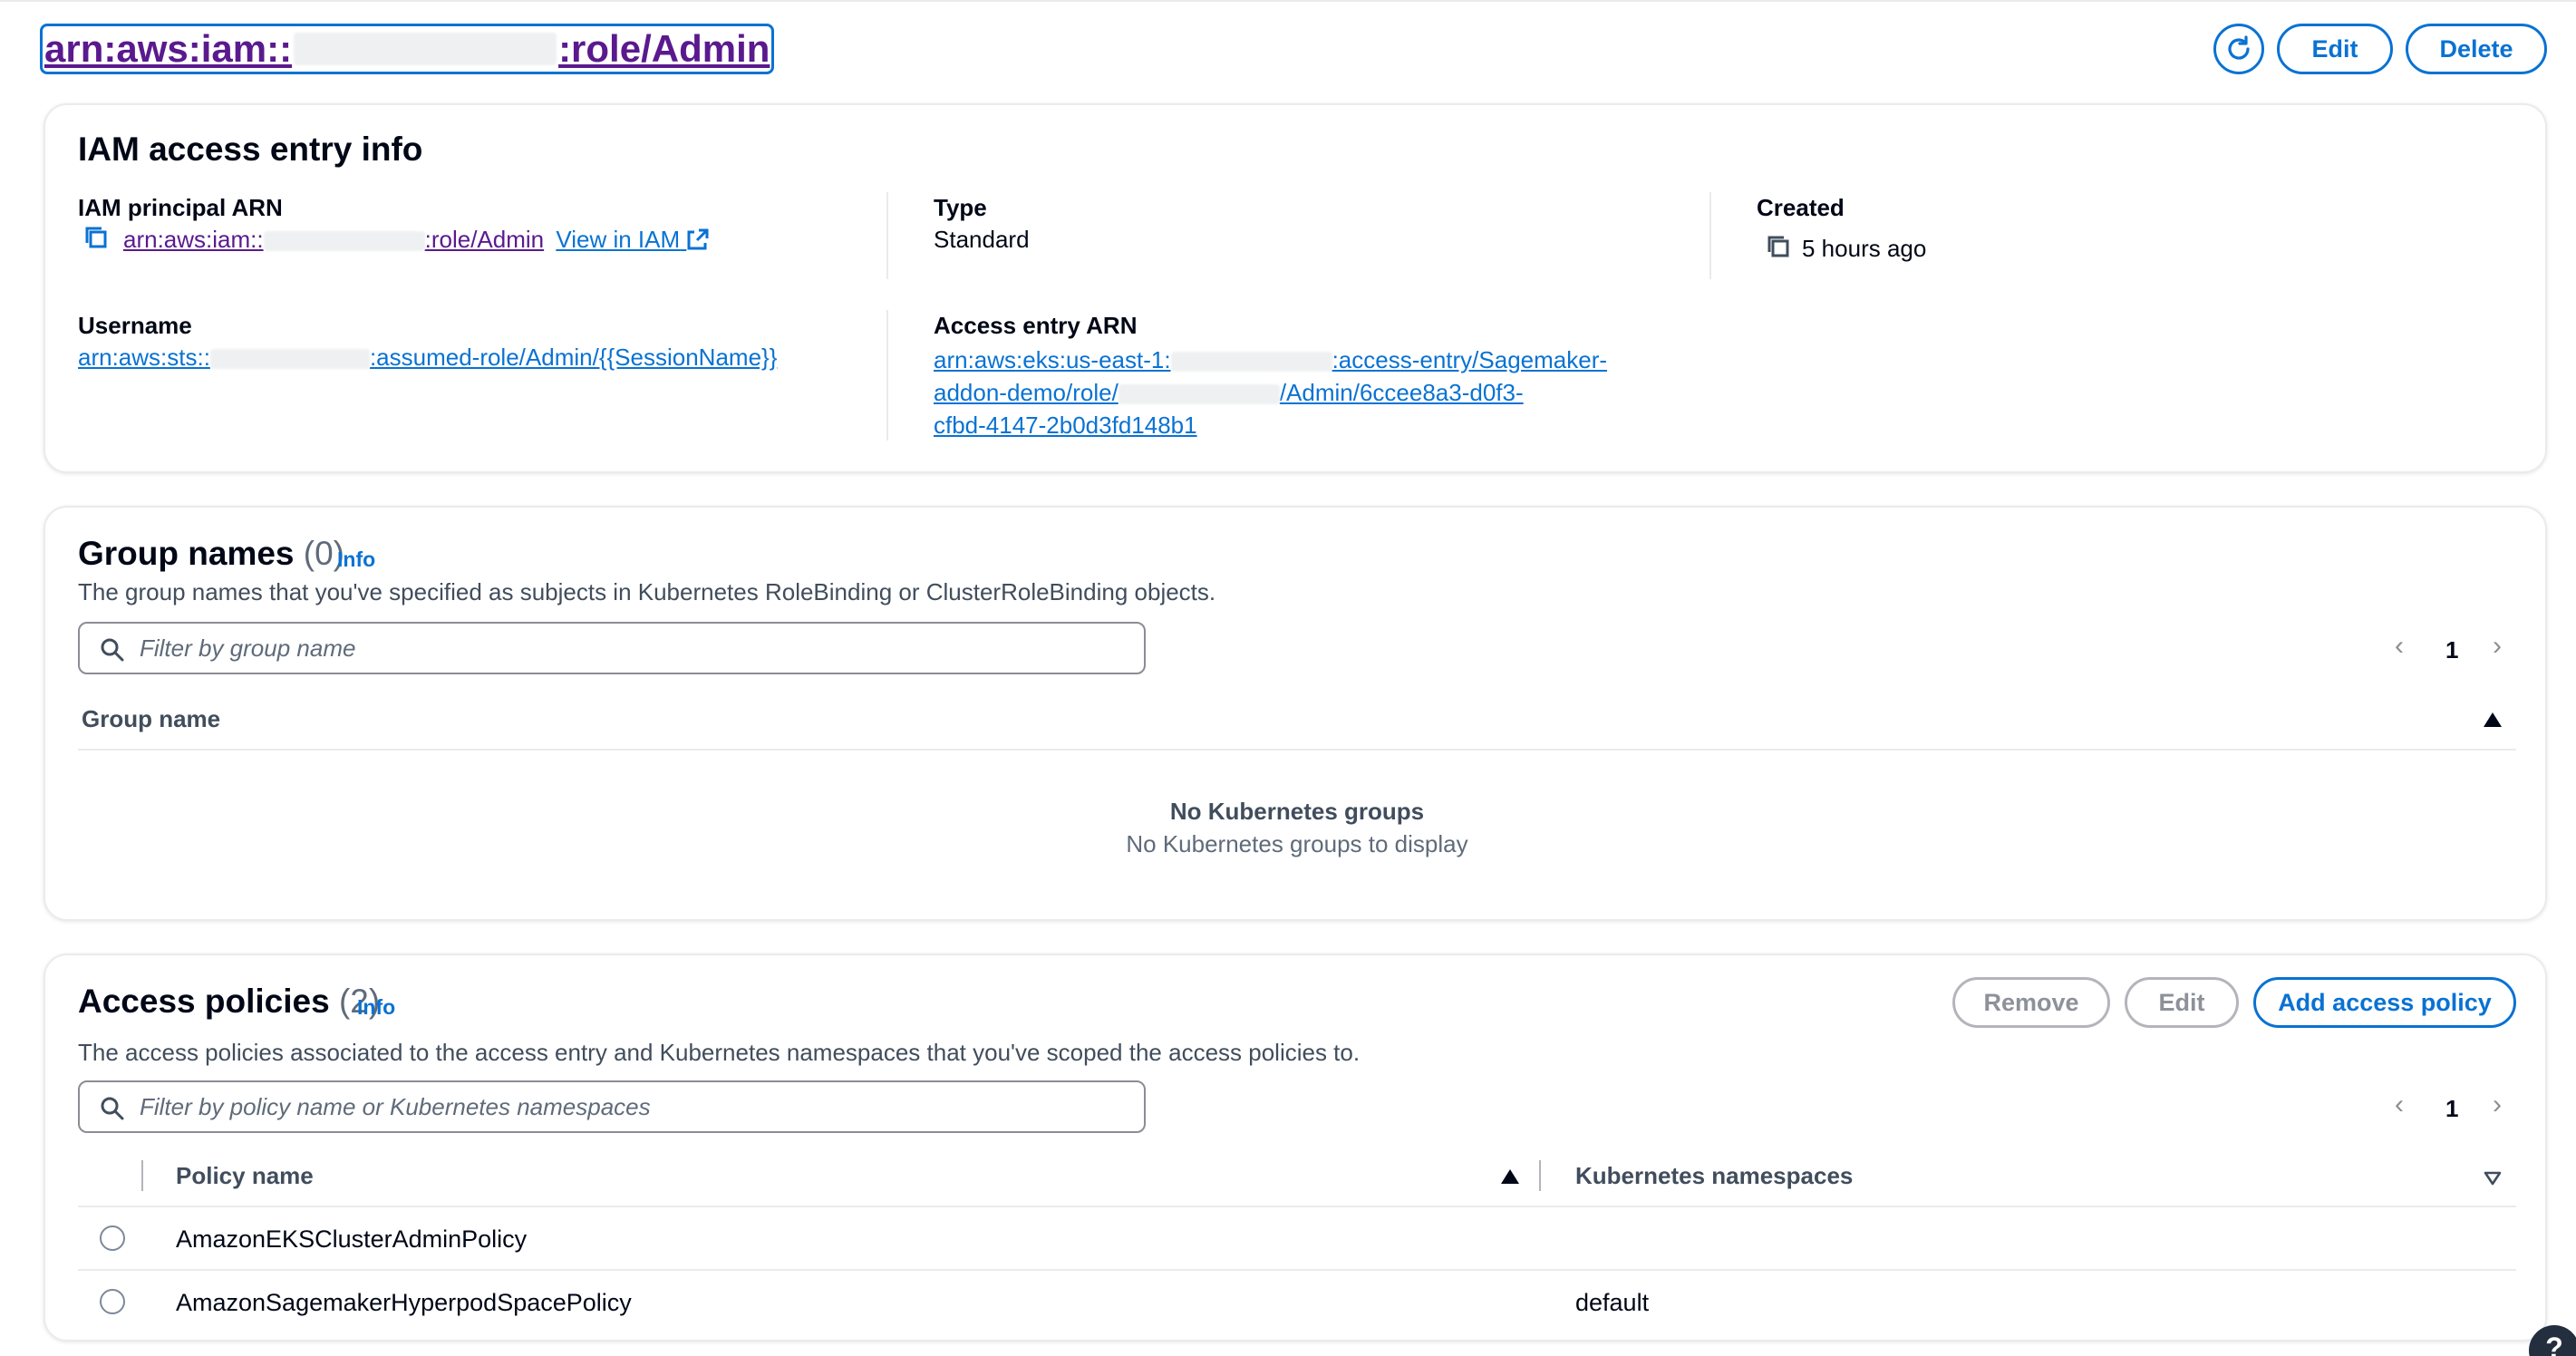 The height and width of the screenshot is (1356, 2576). What do you see at coordinates (211, 553) in the screenshot?
I see `panel-title: Group names (0)` at bounding box center [211, 553].